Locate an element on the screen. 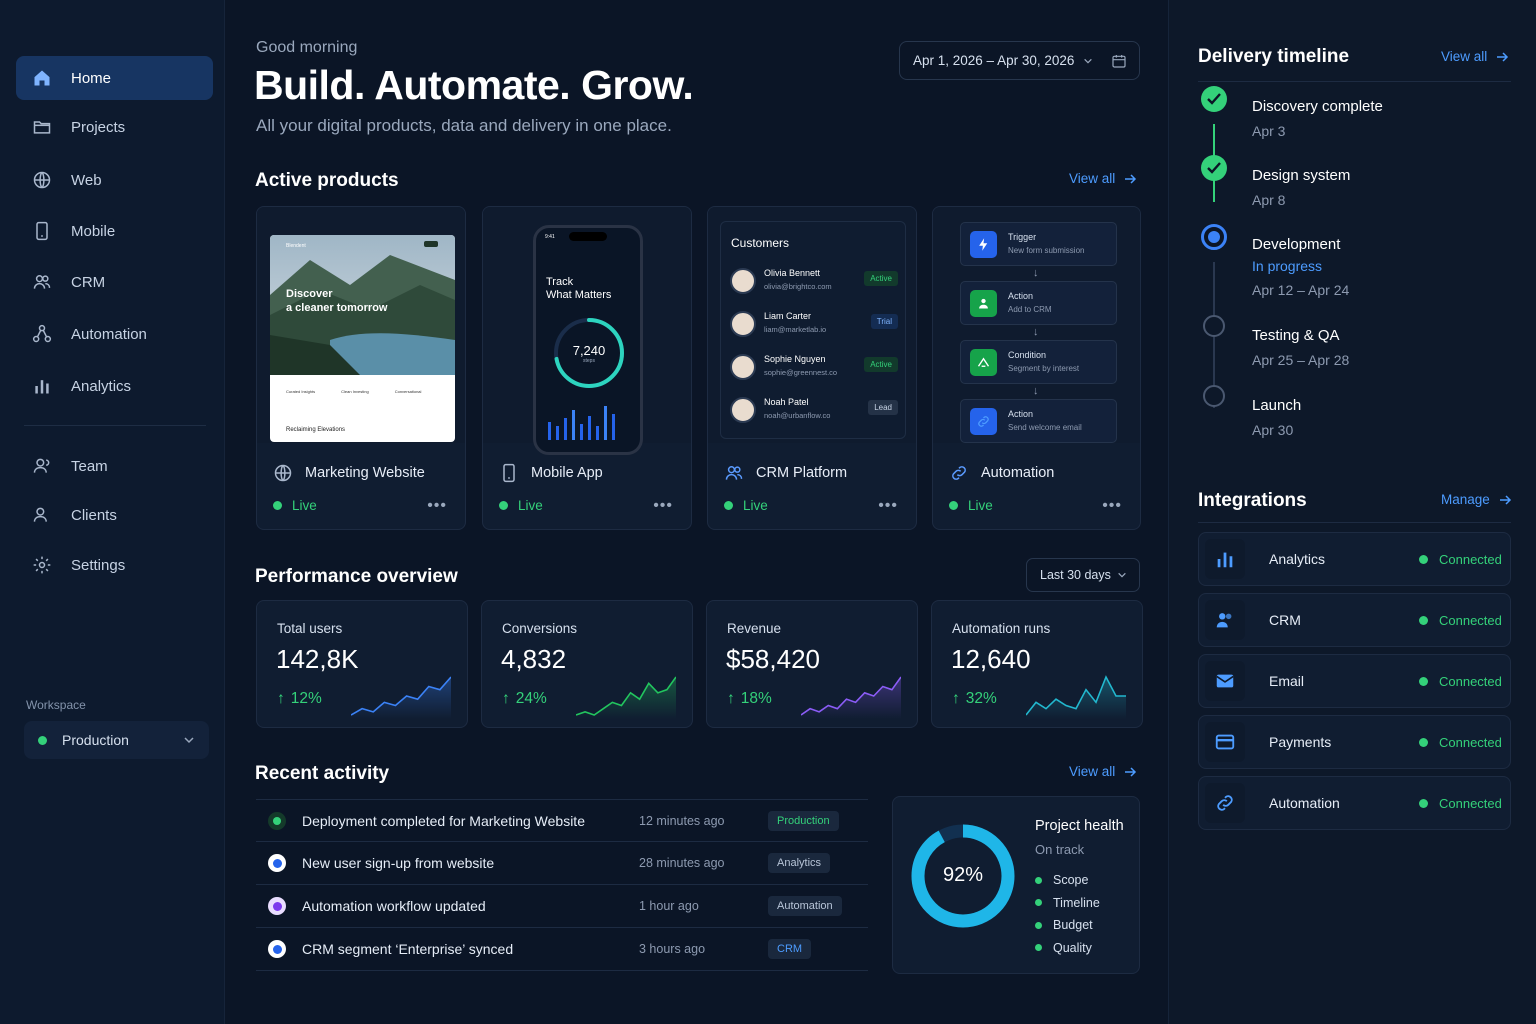 The width and height of the screenshot is (1536, 1024). person-icon is located at coordinates (41, 465).